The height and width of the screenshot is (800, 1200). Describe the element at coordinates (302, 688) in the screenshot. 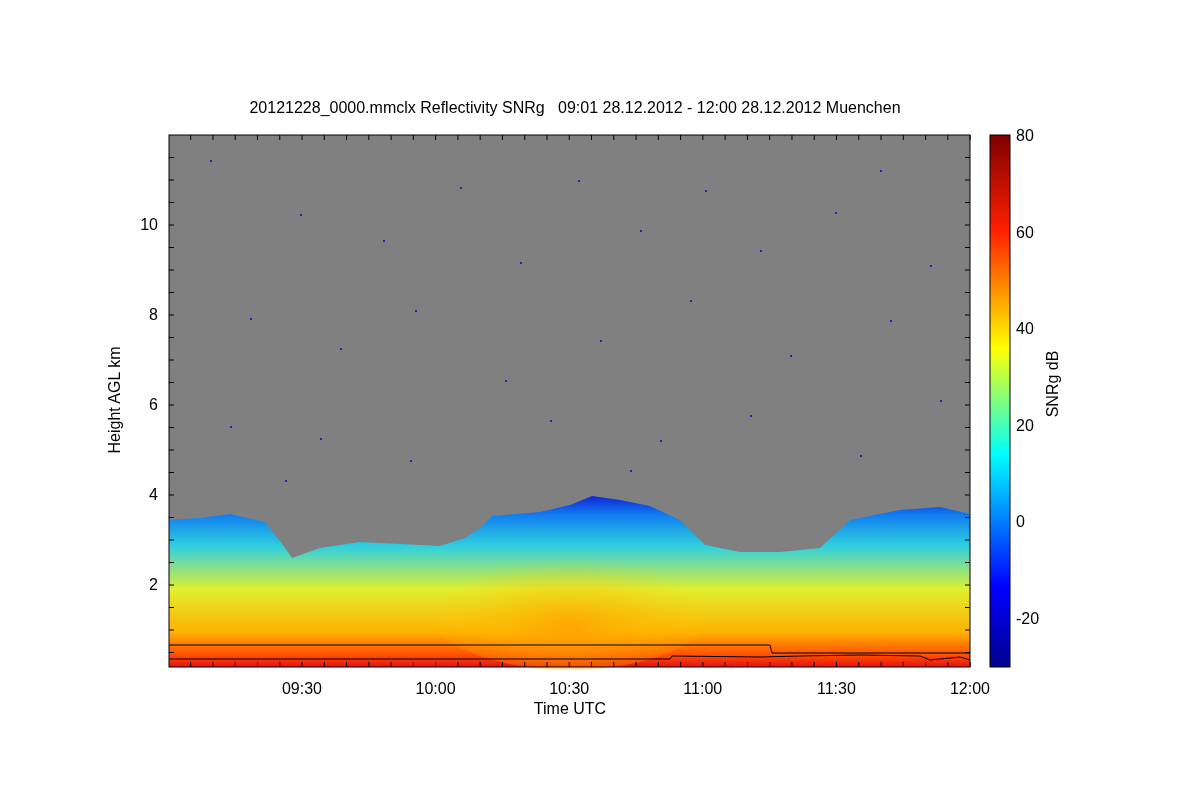

I see `x-tick-label: 09:30` at that location.